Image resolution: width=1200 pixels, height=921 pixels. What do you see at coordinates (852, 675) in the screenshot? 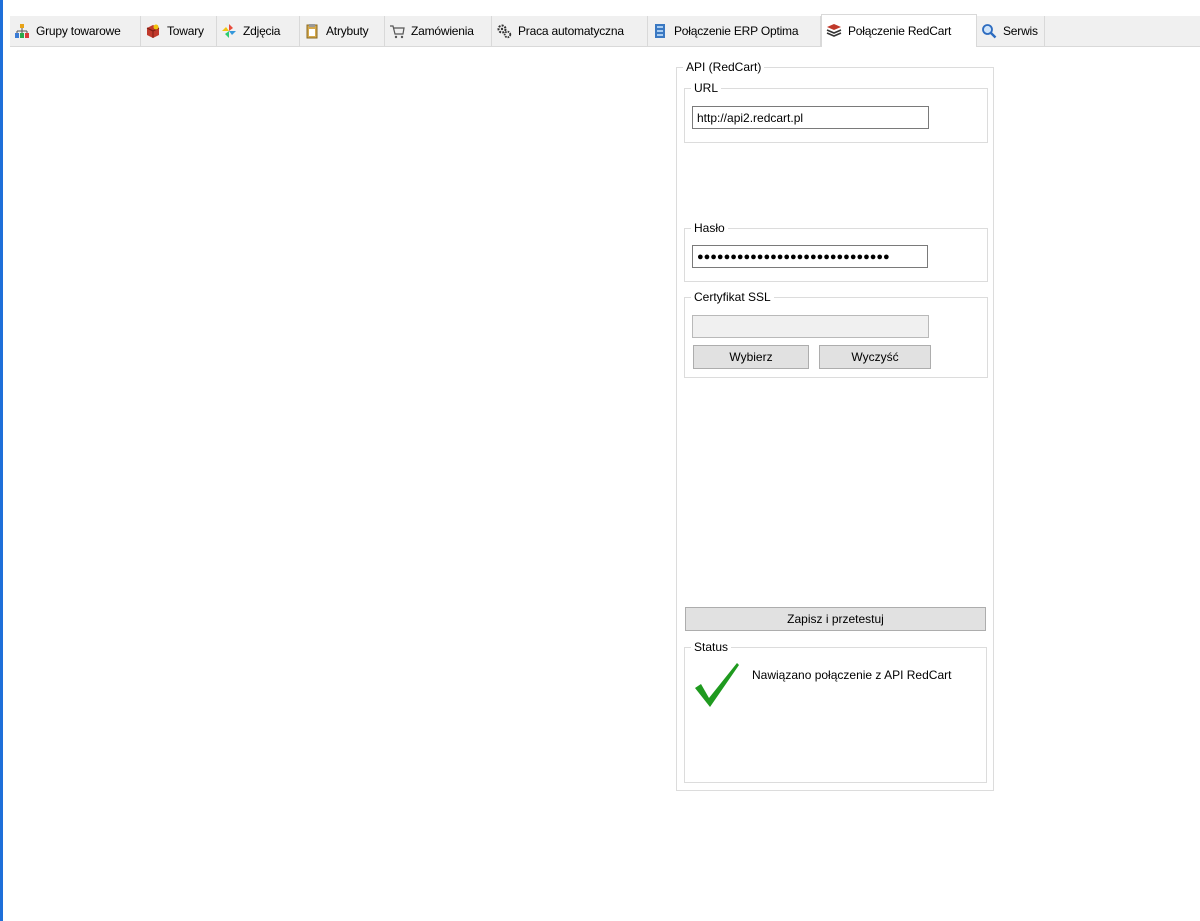
I see `status-message: Nawiązano połączenie z API RedCart` at bounding box center [852, 675].